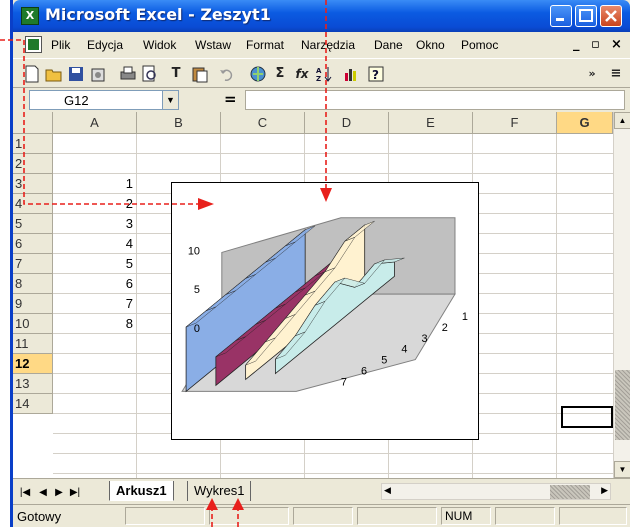 This screenshot has width=630, height=527. I want to click on row-header: 8, so click(33, 284).